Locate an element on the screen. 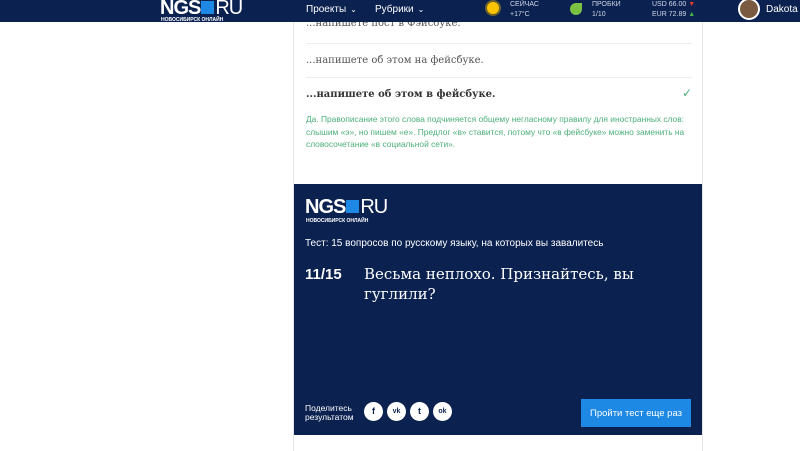  nav-rubrics: Рубрики ⌄ is located at coordinates (399, 9).